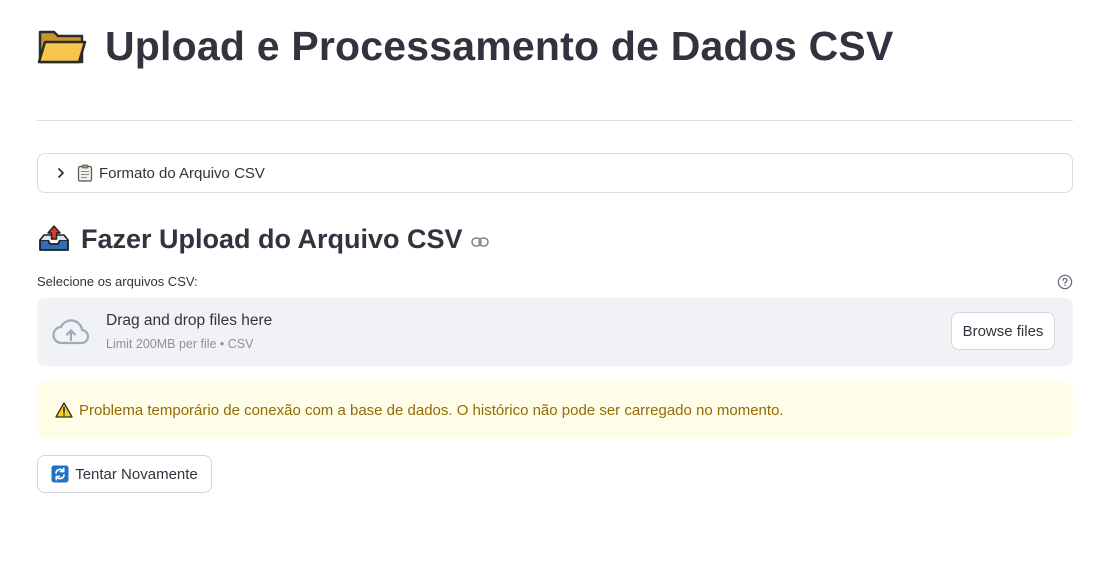  I want to click on browse-files-button: Browse files, so click(1003, 331).